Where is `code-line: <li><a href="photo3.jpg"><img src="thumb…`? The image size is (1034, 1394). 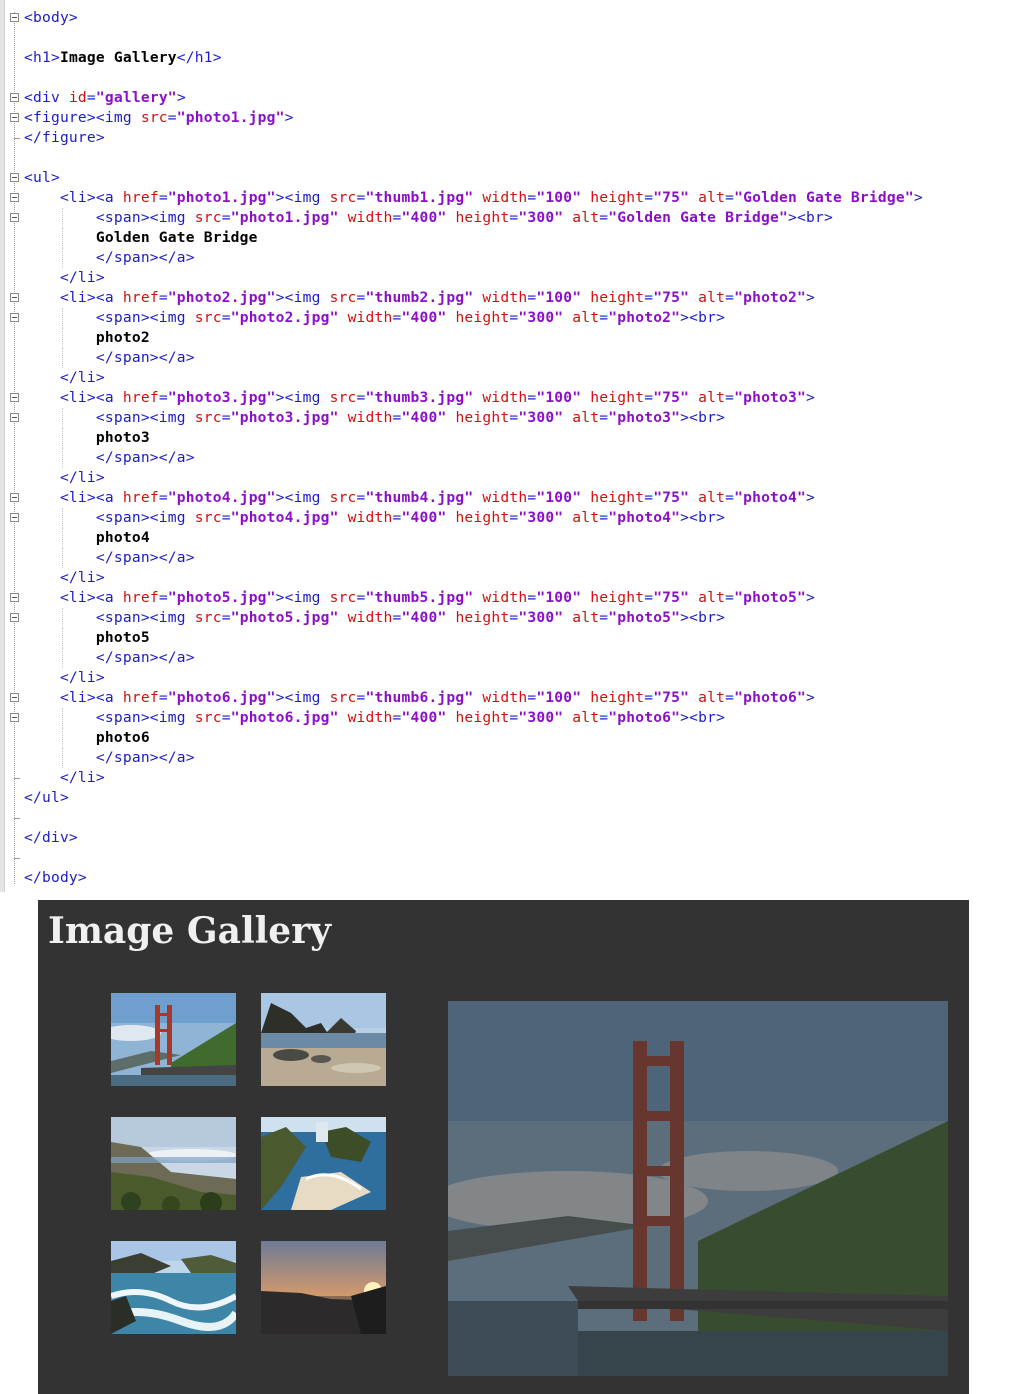
code-line: <li><a href="photo3.jpg"><img src="thumb… is located at coordinates (517, 398).